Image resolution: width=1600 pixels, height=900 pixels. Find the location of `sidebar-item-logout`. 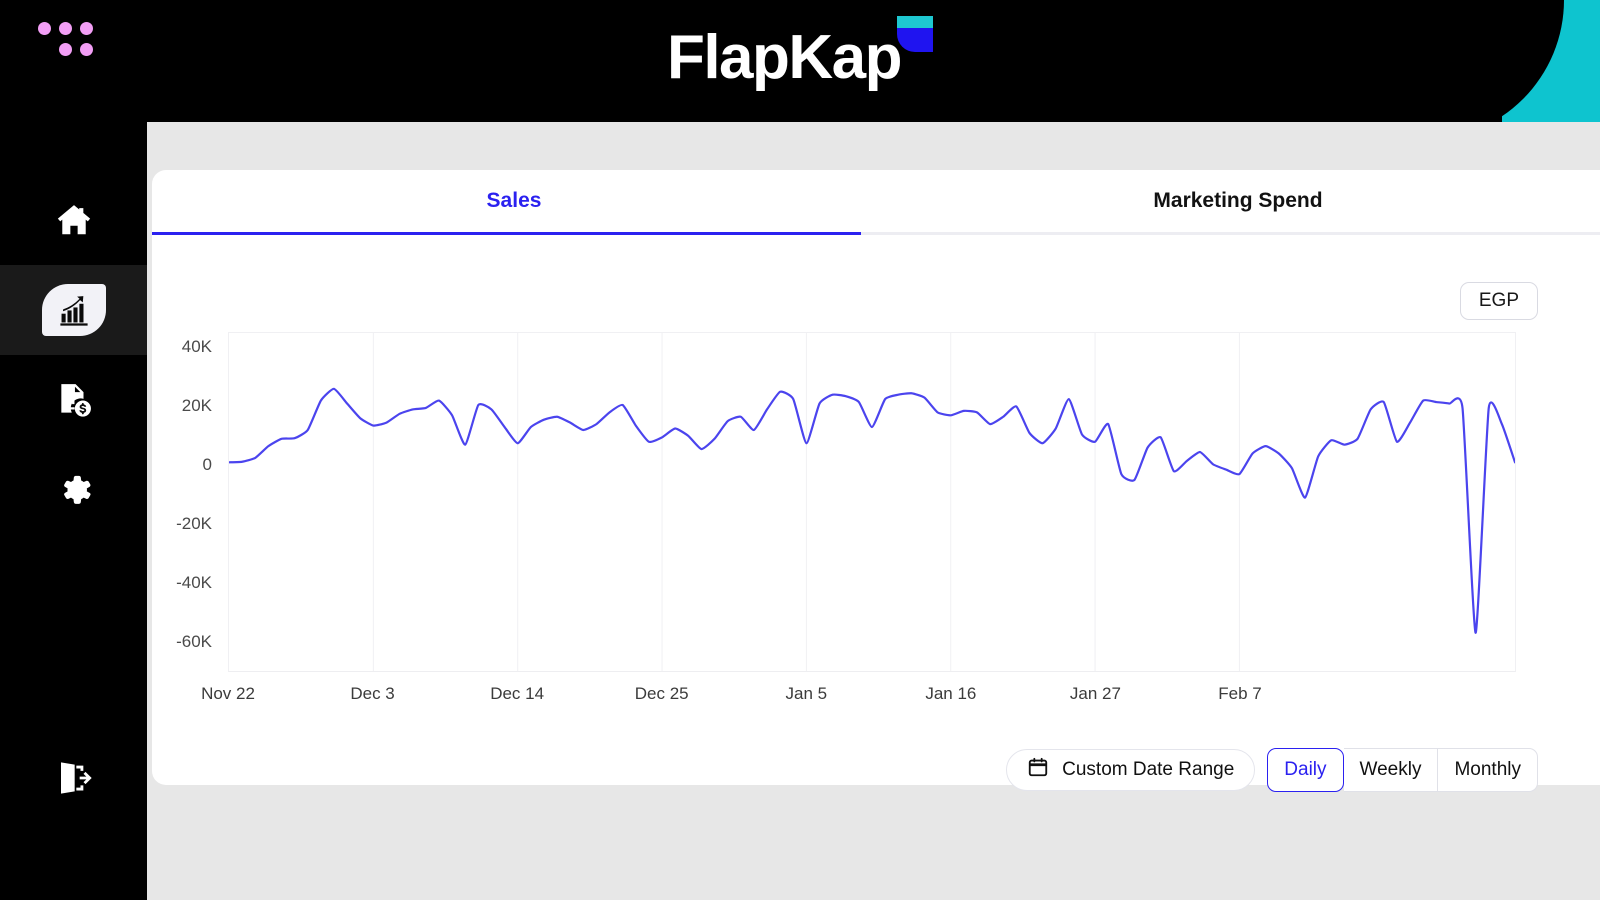

sidebar-item-logout is located at coordinates (73, 780).